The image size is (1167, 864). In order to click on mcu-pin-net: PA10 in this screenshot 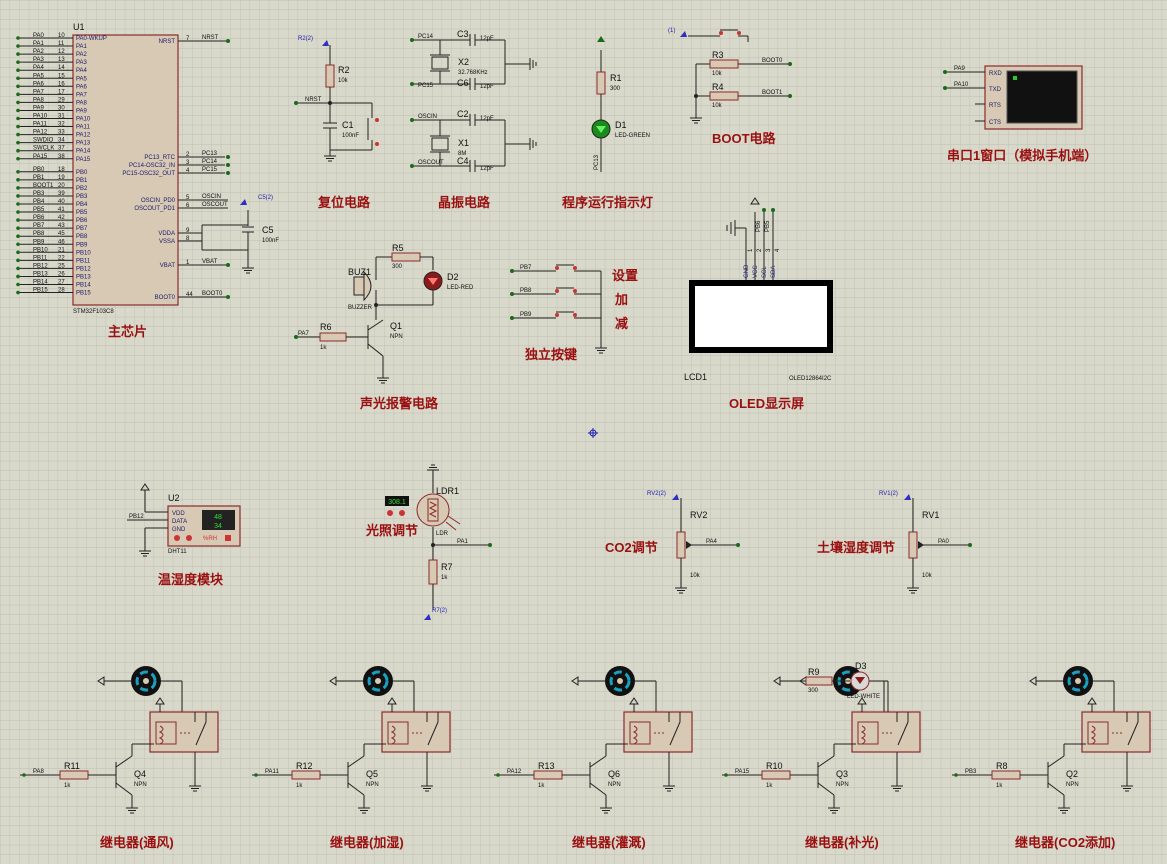, I will do `click(40, 117)`.